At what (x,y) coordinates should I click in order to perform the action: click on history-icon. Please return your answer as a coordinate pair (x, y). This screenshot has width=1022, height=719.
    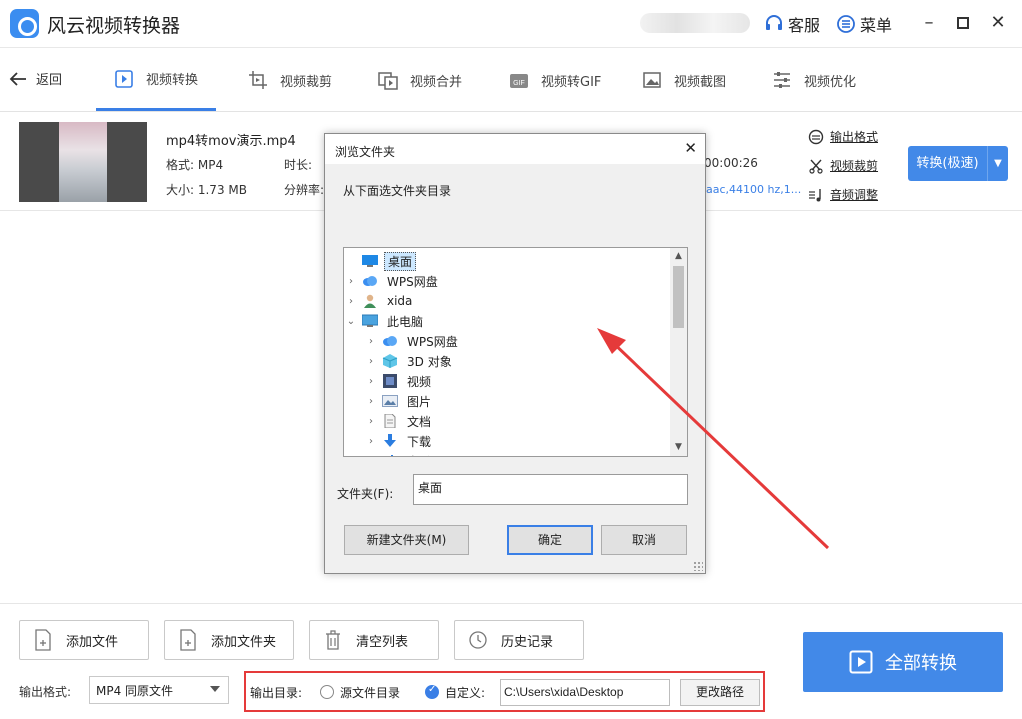
    Looking at the image, I should click on (478, 640).